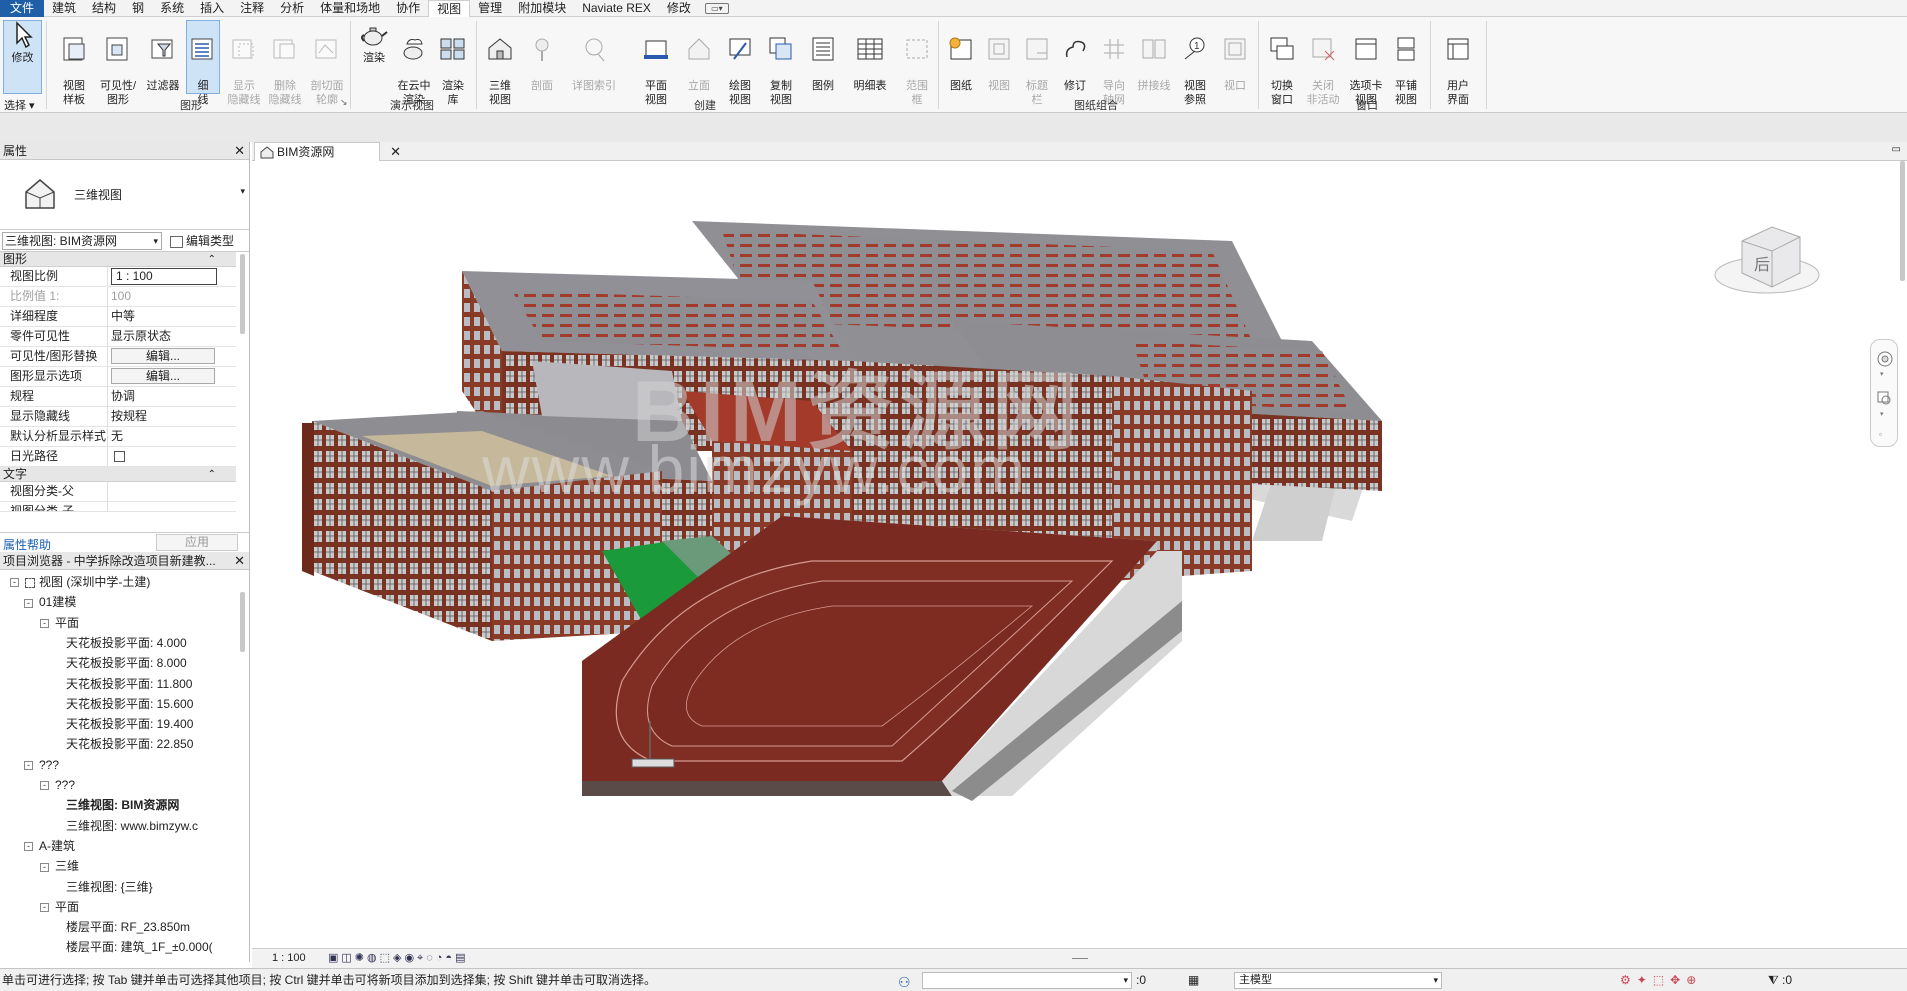  Describe the element at coordinates (109, 887) in the screenshot. I see `browser-tree-node: 三维视图: {三维}` at that location.